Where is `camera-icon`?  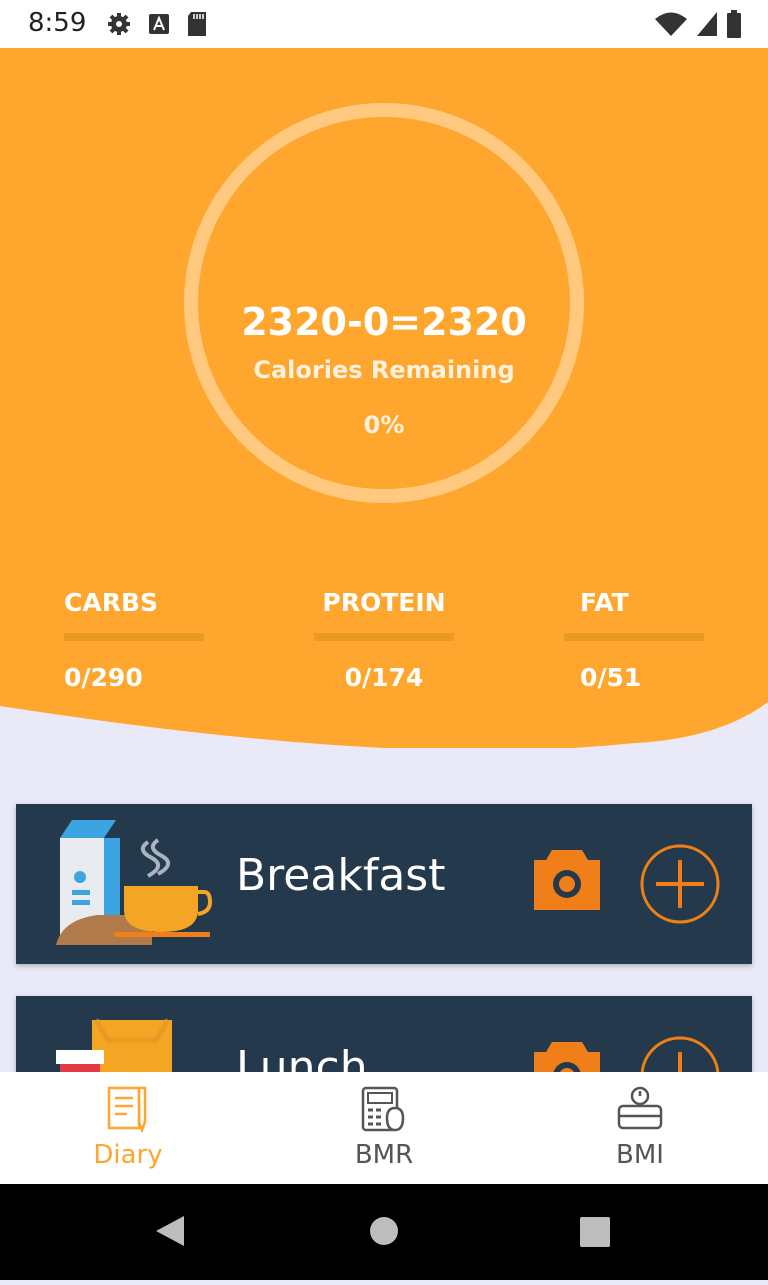
camera-icon is located at coordinates (567, 881).